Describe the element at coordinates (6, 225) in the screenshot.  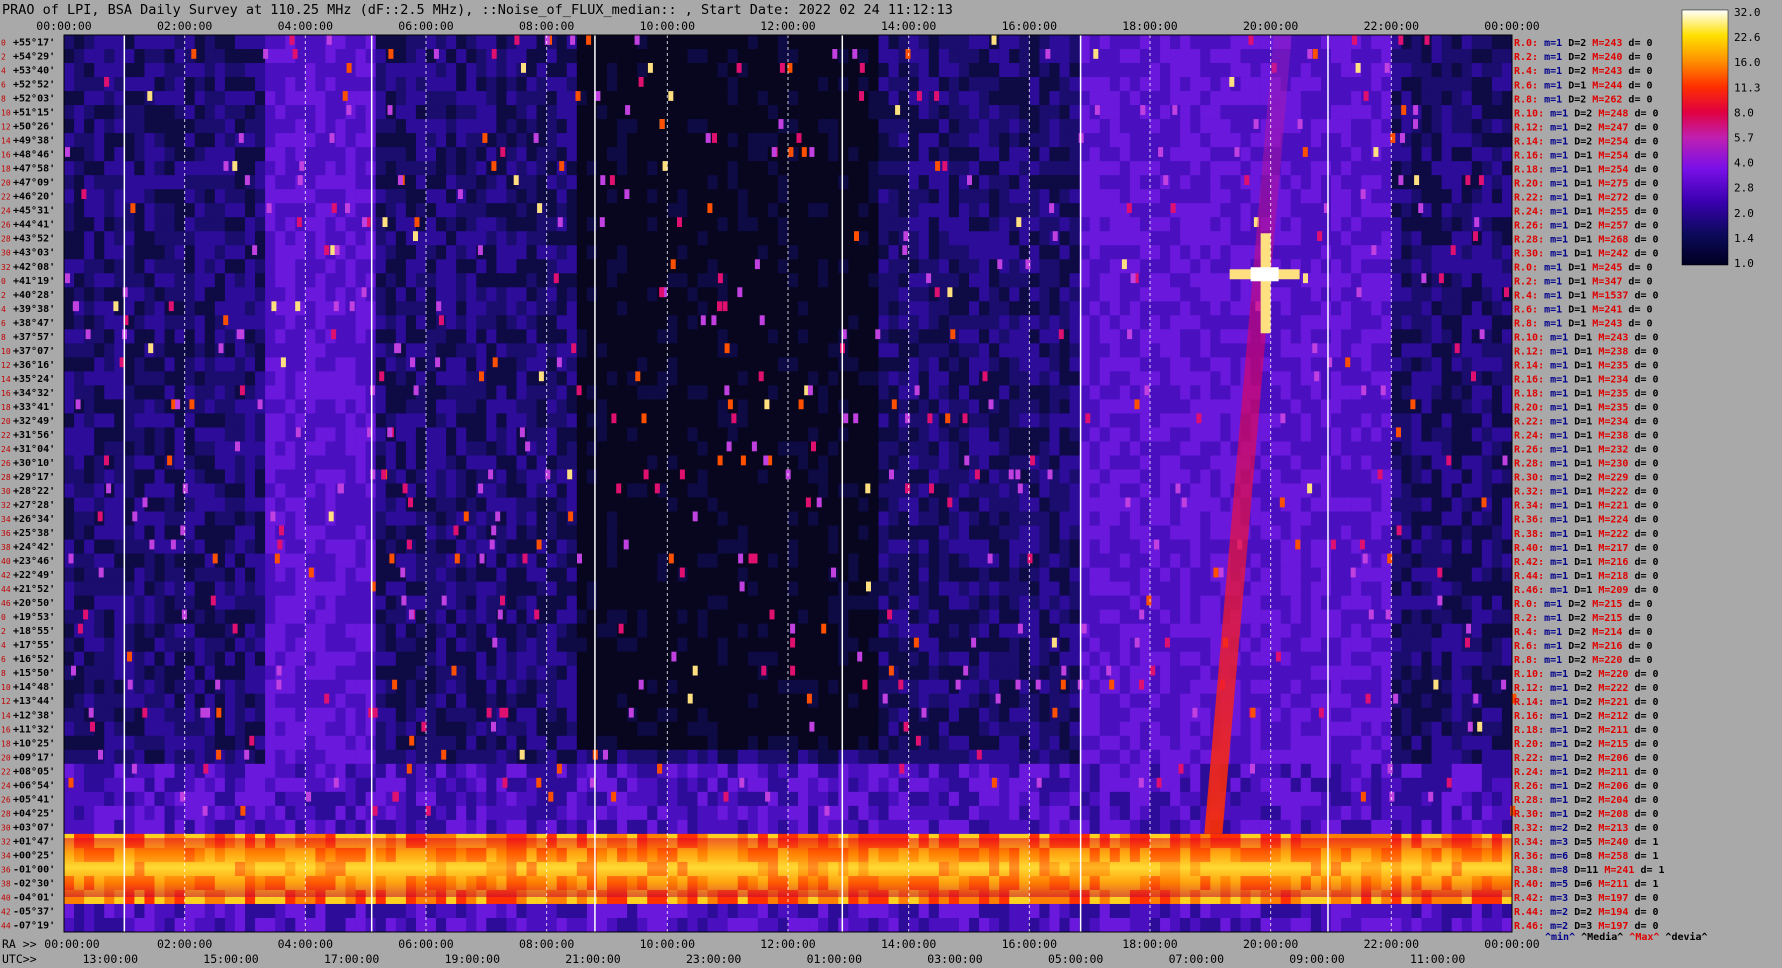
I see `beam-number: 26` at that location.